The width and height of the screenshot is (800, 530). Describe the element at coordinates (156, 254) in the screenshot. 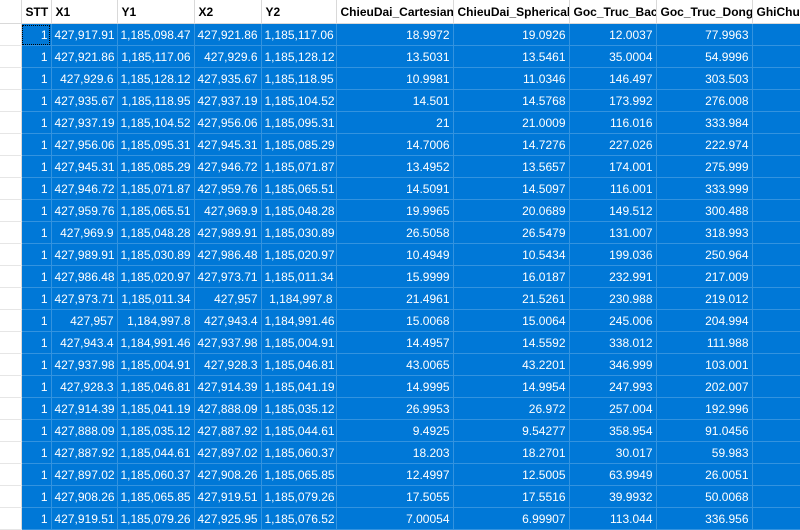

I see `cell-y1: 1,185,030.89` at that location.